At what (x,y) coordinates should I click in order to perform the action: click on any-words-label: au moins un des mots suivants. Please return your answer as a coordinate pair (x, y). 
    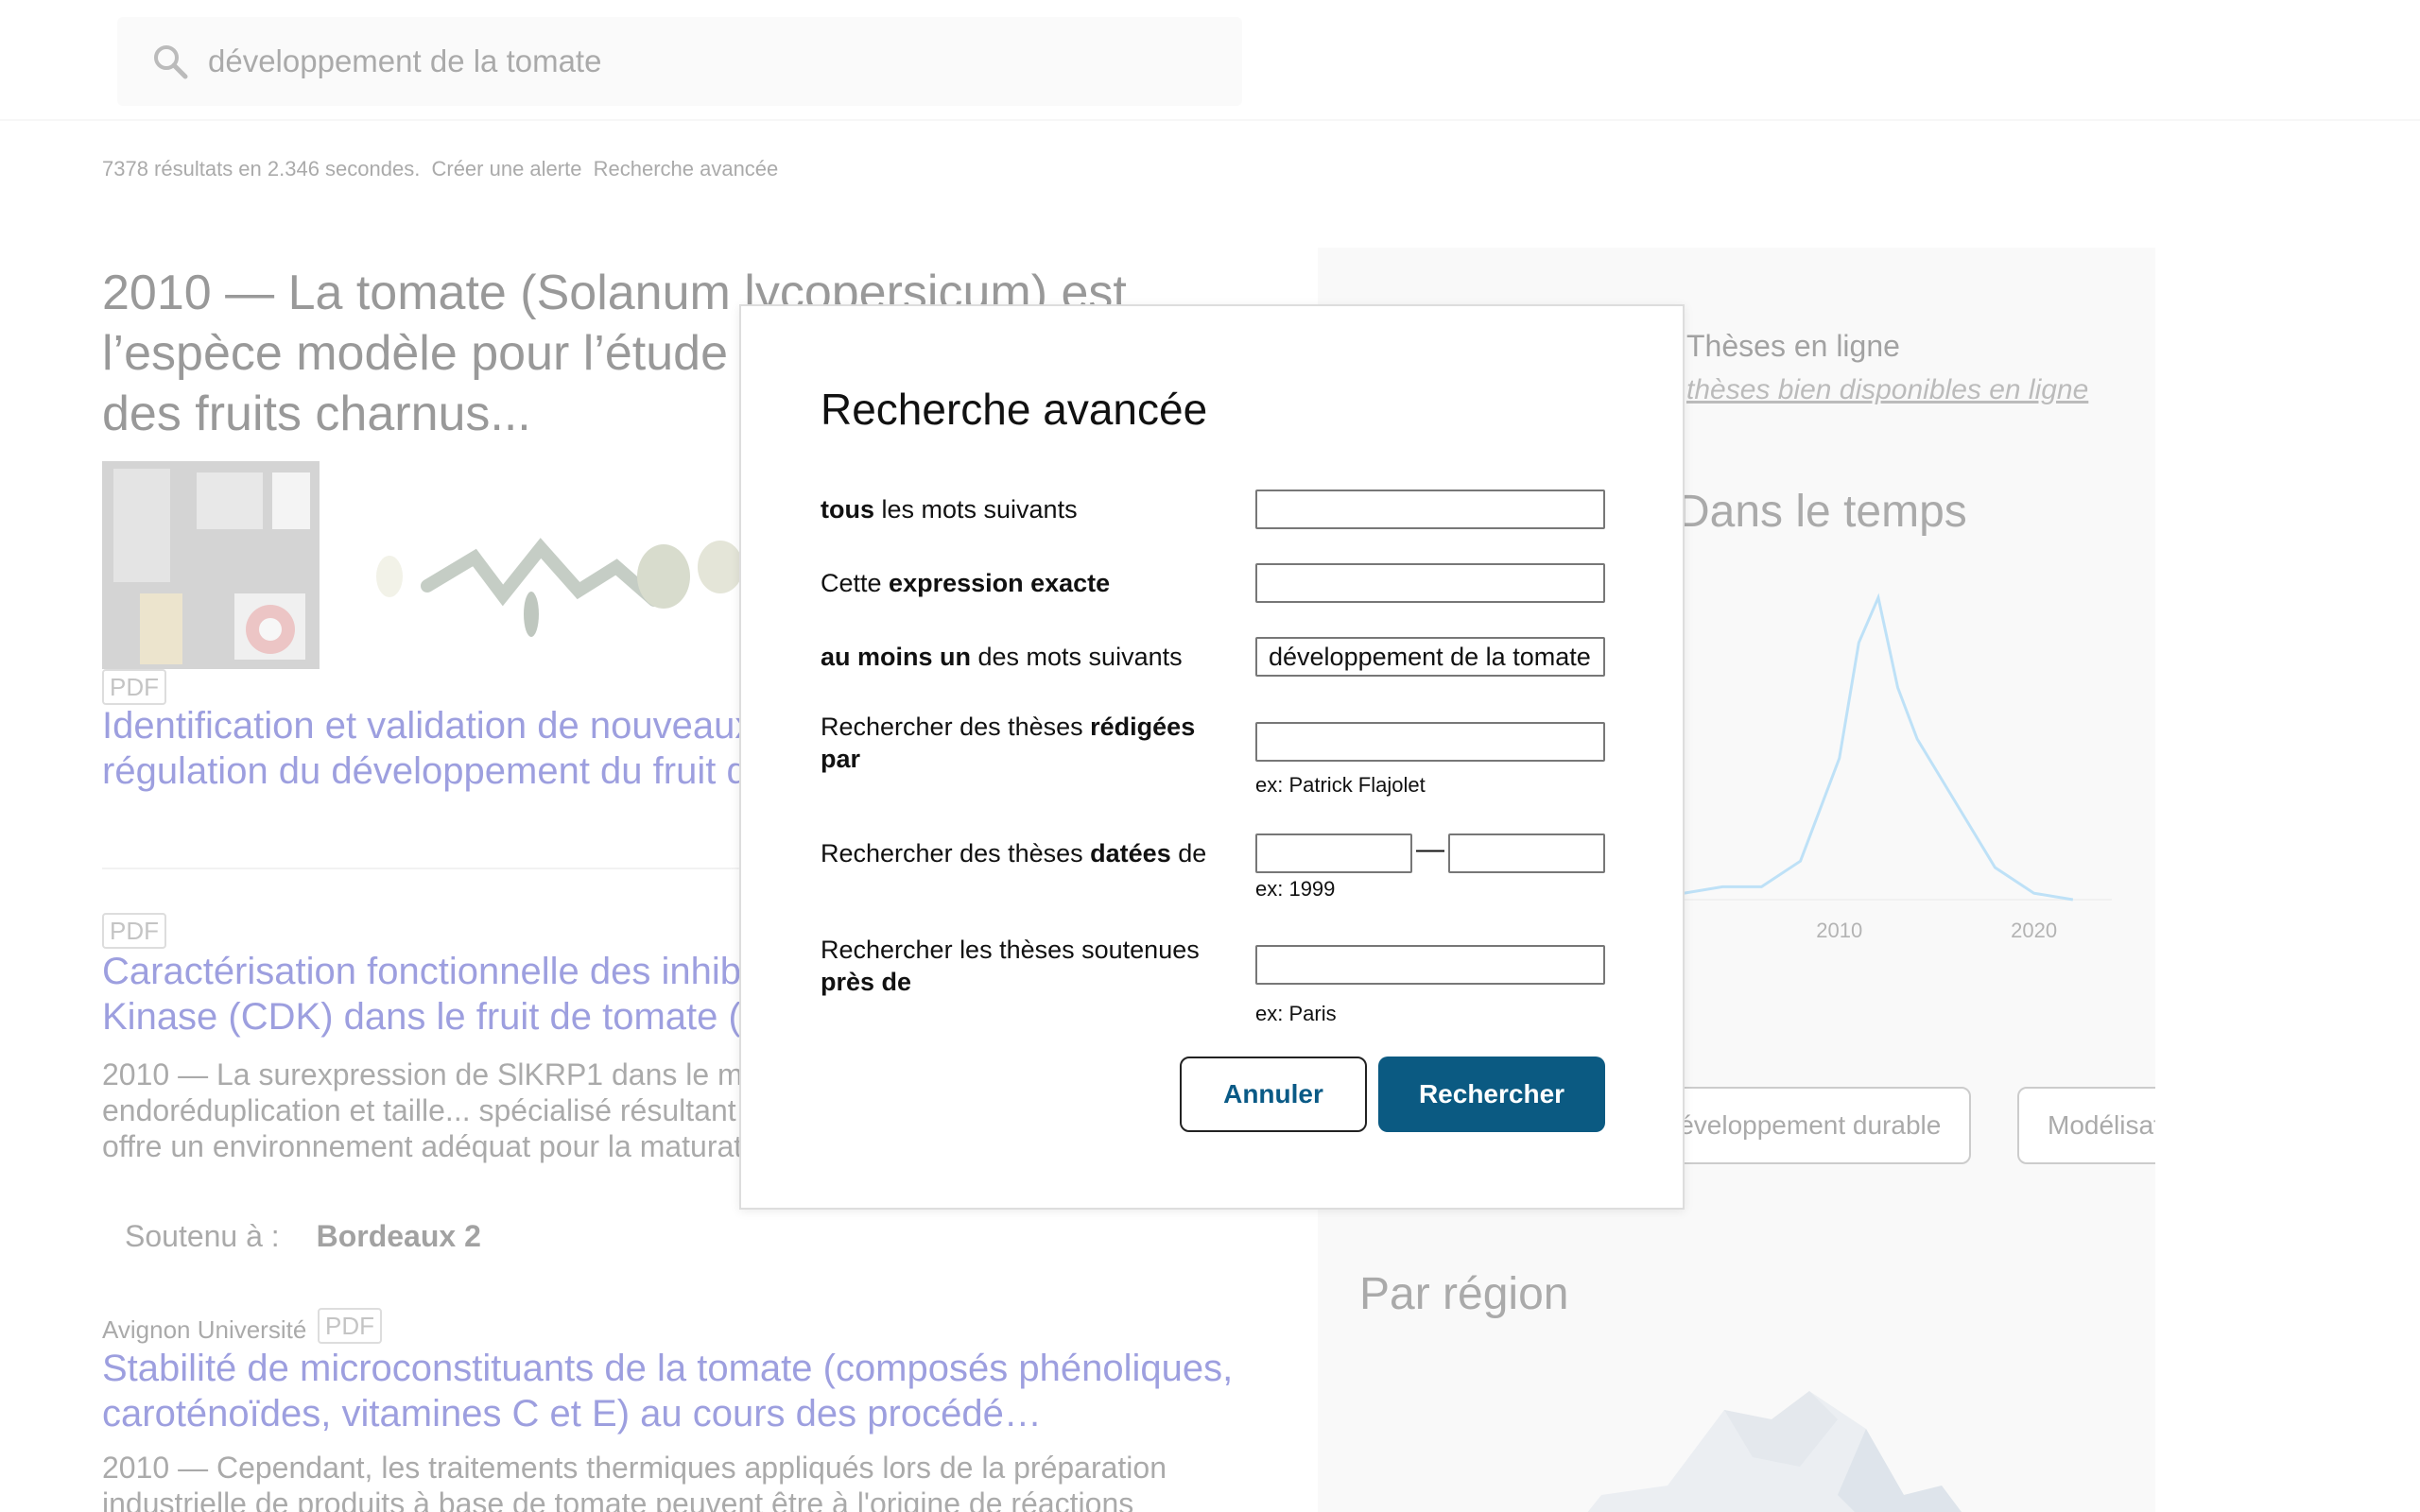
    Looking at the image, I should click on (1002, 657).